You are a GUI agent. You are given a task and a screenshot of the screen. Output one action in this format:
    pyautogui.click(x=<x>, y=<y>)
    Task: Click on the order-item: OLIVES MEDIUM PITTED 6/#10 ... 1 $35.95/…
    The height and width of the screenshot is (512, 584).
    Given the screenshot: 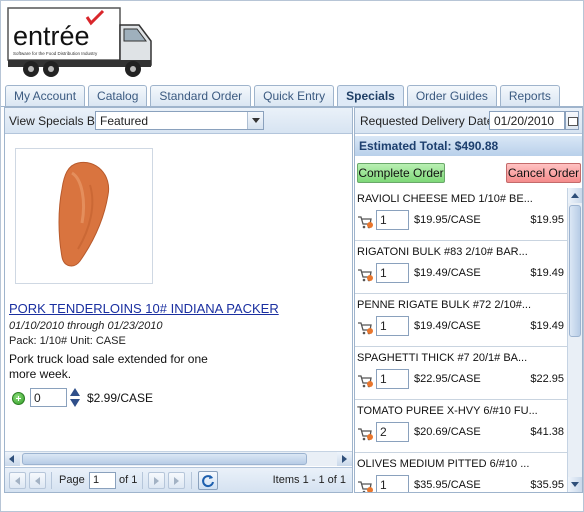 What is the action you would take?
    pyautogui.click(x=461, y=472)
    